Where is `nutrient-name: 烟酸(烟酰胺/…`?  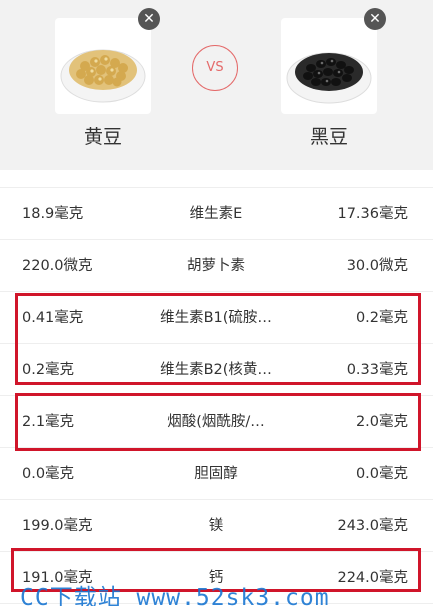 nutrient-name: 烟酸(烟酰胺/… is located at coordinates (216, 422).